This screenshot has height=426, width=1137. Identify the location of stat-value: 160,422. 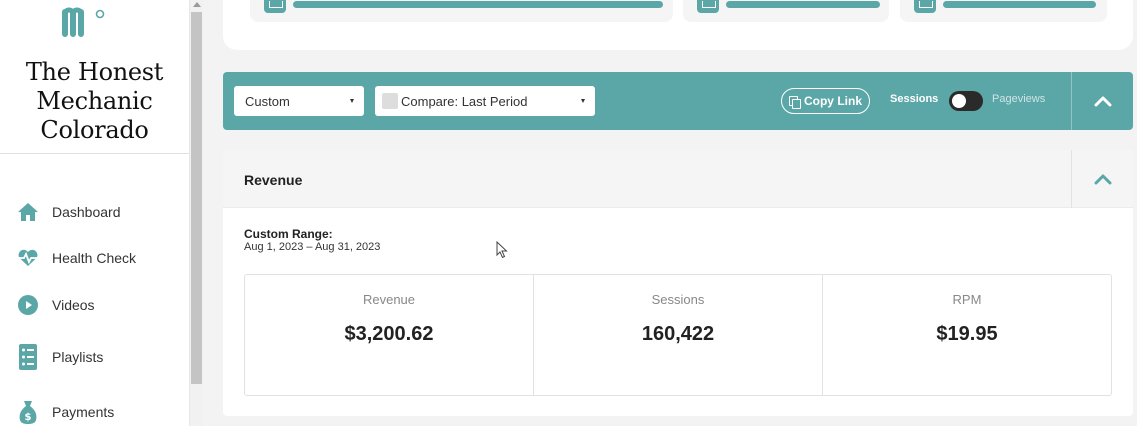
(678, 334).